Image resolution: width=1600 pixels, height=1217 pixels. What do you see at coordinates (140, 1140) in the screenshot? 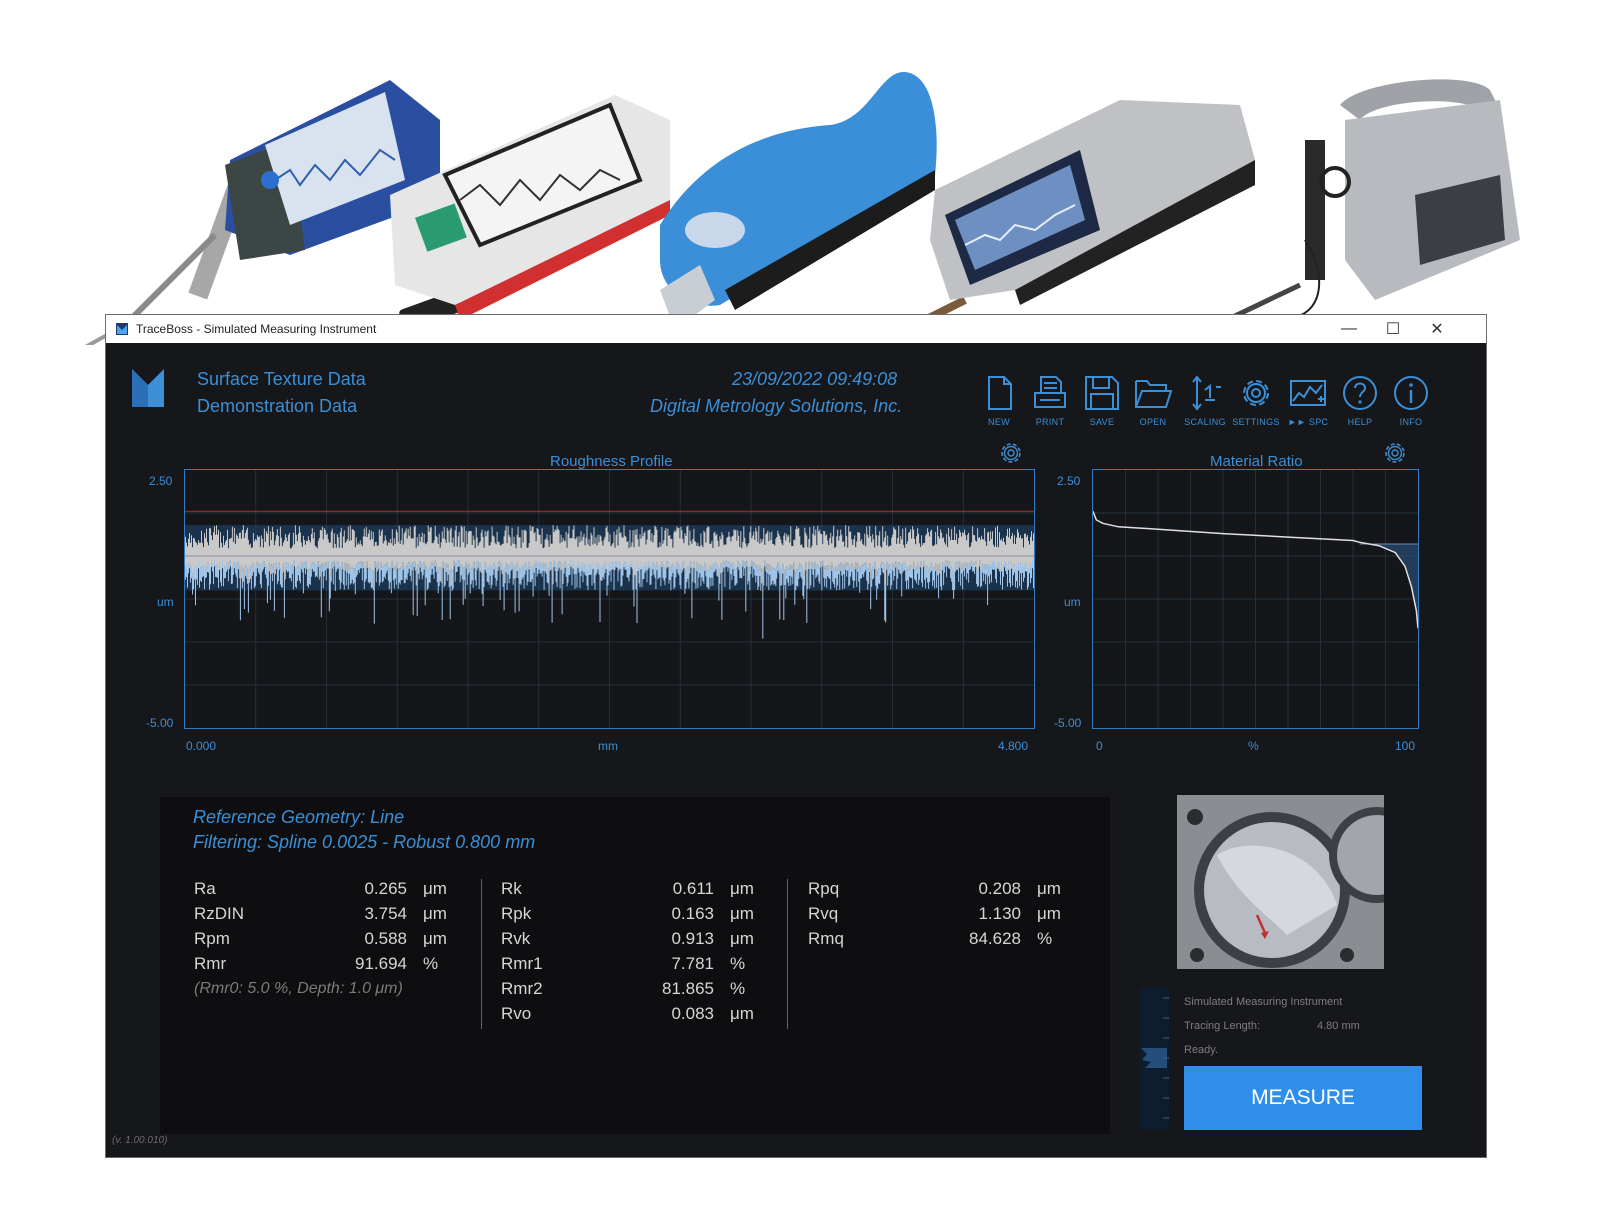
I see `version-label: (v. 1.00.010)` at bounding box center [140, 1140].